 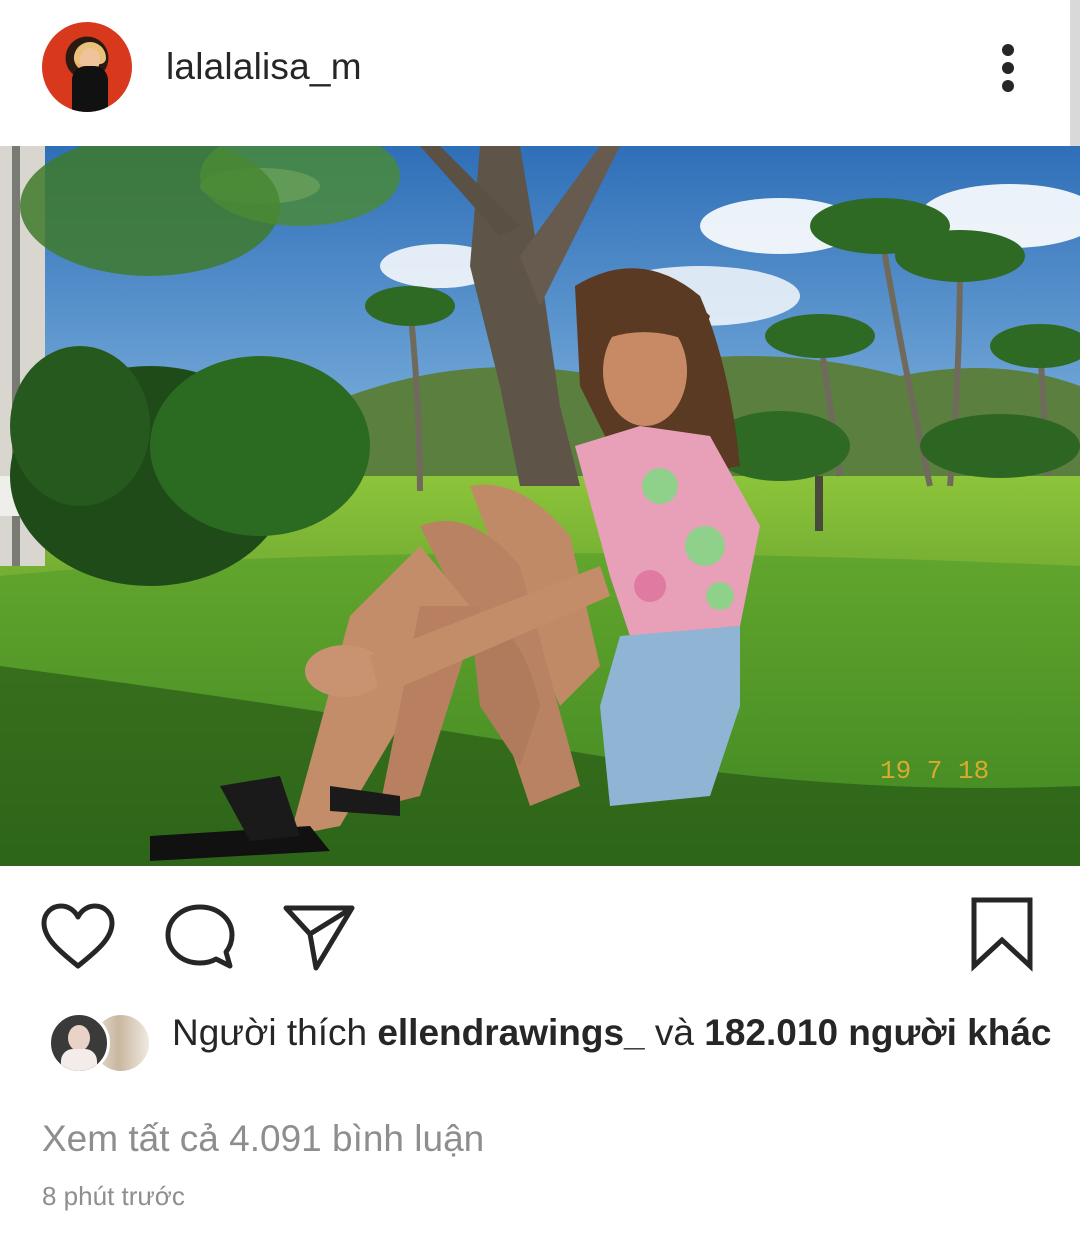 I want to click on view-all-comments-link: Xem tất cả 4.091 bình luận, so click(x=263, y=1139).